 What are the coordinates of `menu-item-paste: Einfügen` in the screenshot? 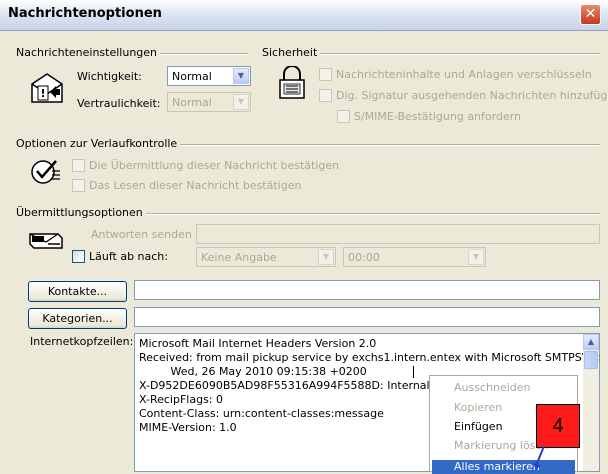 It's located at (478, 426).